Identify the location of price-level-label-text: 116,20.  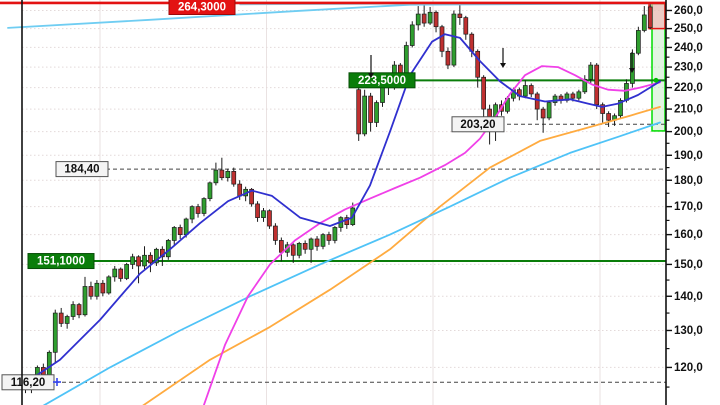
(28, 383).